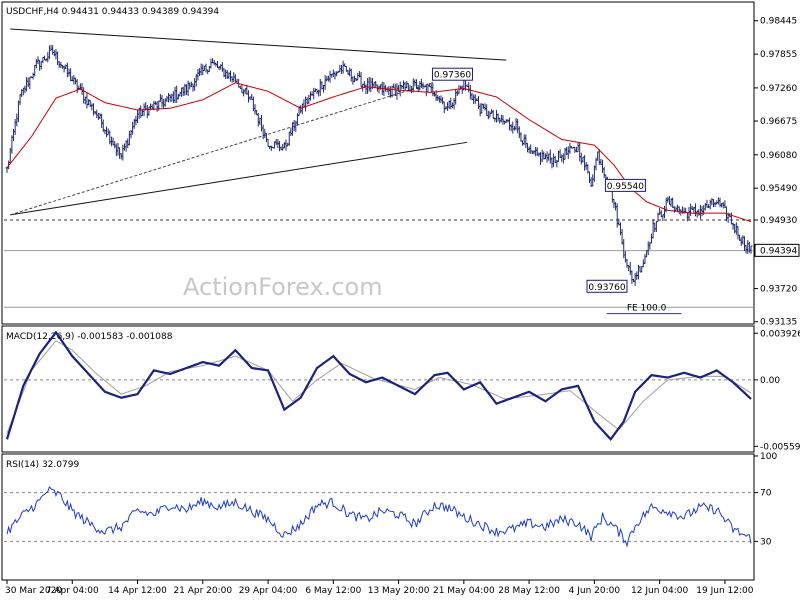  Describe the element at coordinates (333, 591) in the screenshot. I see `x-tick-label: 6 May 12:00` at that location.